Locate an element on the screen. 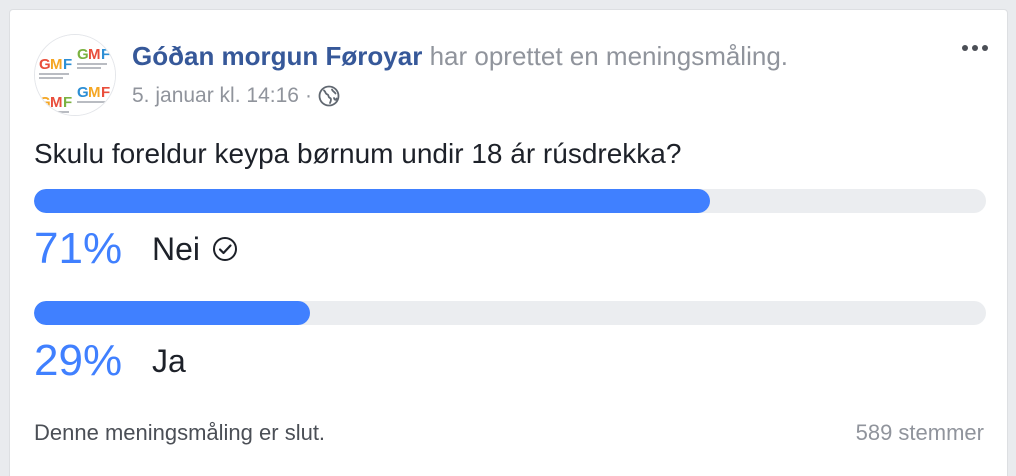 Image resolution: width=1016 pixels, height=476 pixels. option-percent: 71% is located at coordinates (78, 248).